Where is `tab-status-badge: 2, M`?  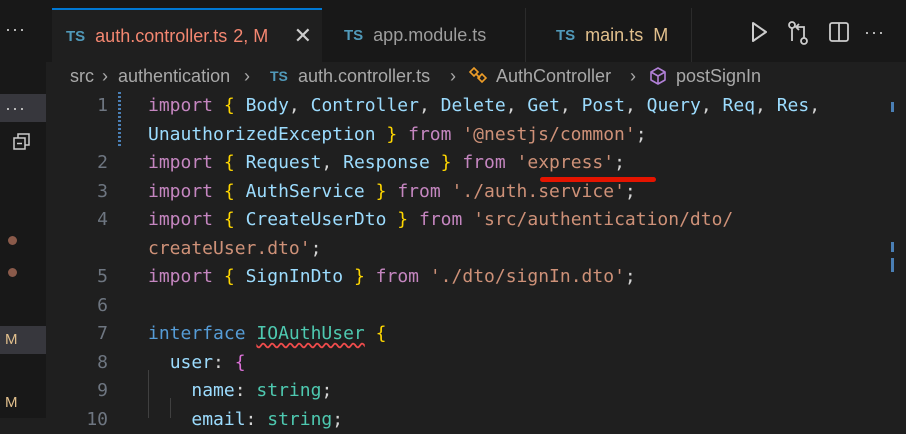 tab-status-badge: 2, M is located at coordinates (251, 35).